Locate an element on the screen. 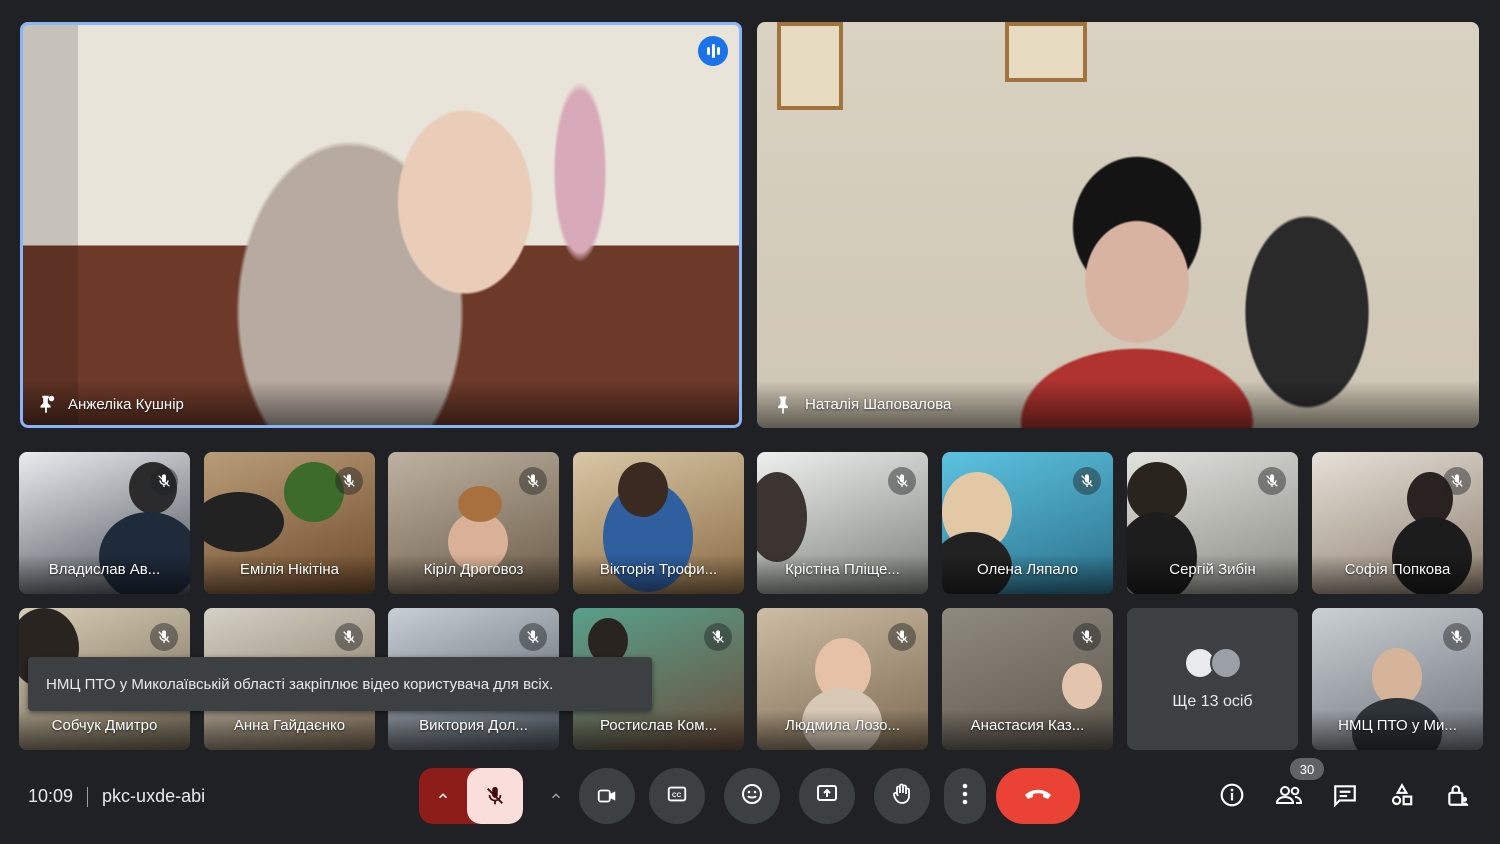  chat-icon is located at coordinates (1345, 797).